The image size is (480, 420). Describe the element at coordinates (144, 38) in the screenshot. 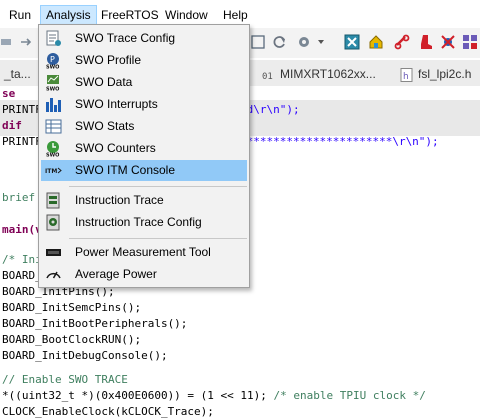

I see `menu-item-swo-trace-config: SWO Trace Config` at that location.